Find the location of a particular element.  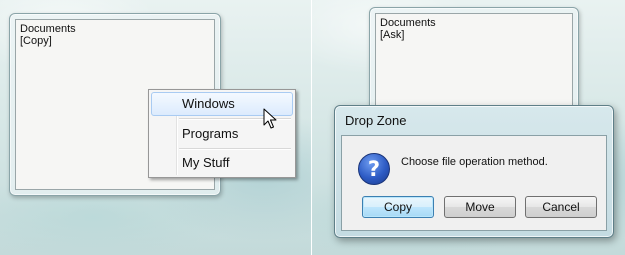

context-menu: Windows Programs My Stuff is located at coordinates (222, 133).